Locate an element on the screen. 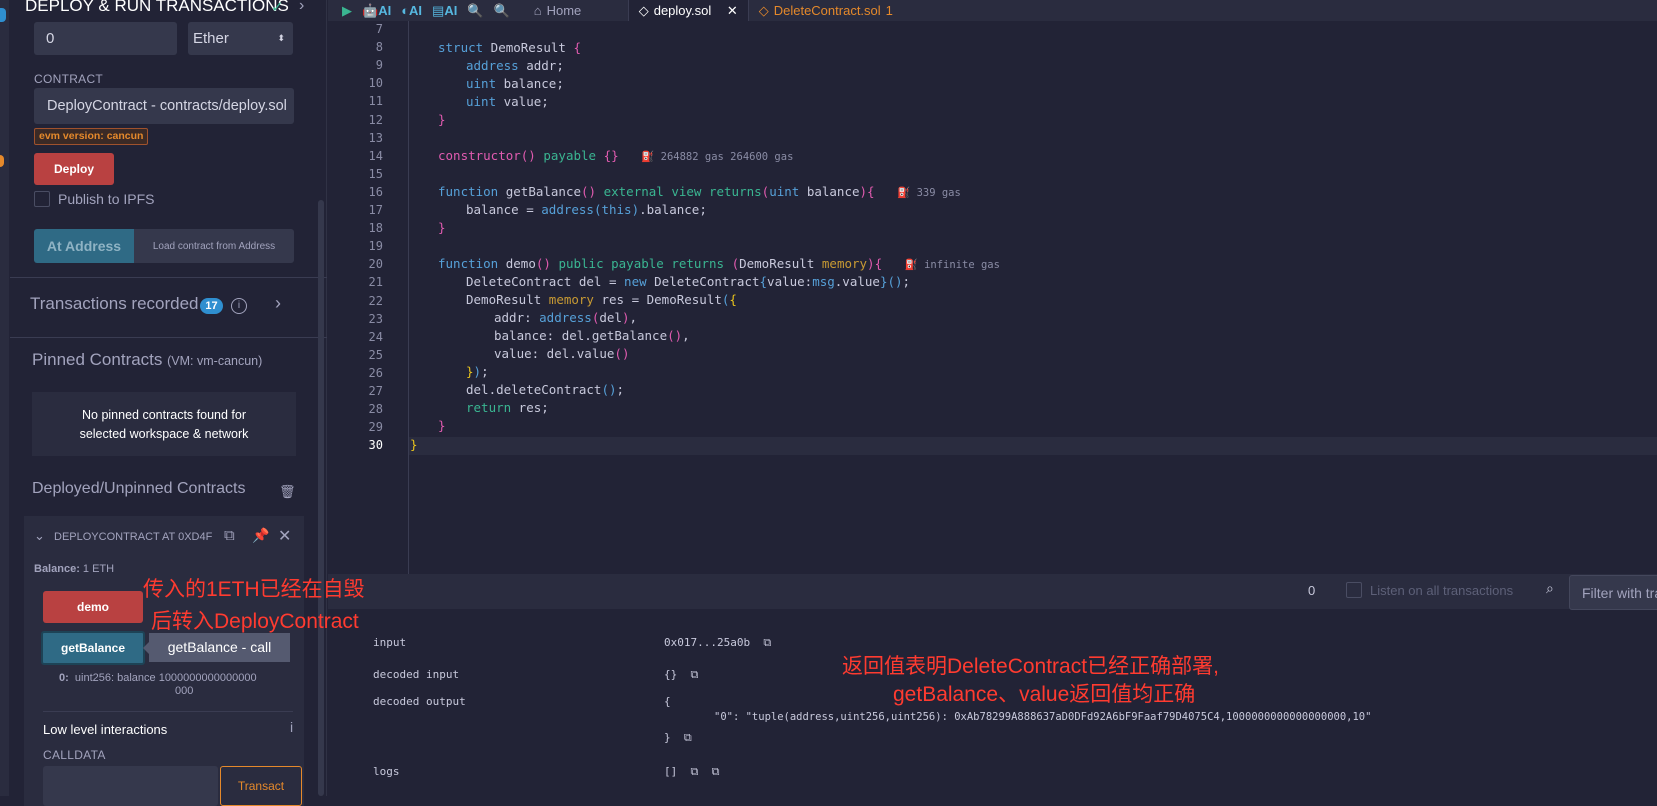 This screenshot has height=806, width=1657. annotation-right-line2: getBalance、value返回值均正确 is located at coordinates (1044, 694).